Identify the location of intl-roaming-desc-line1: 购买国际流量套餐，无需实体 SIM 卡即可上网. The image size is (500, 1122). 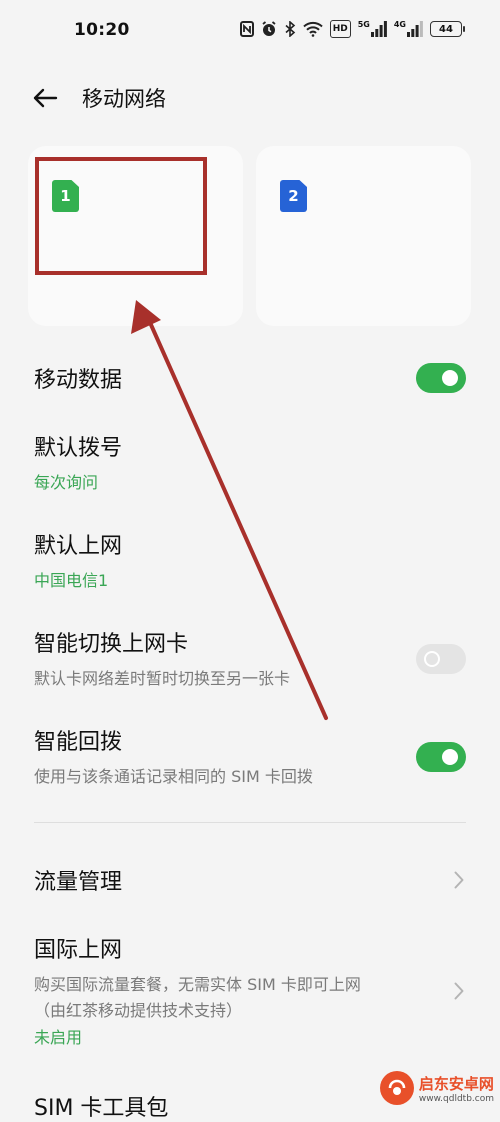
(197, 984).